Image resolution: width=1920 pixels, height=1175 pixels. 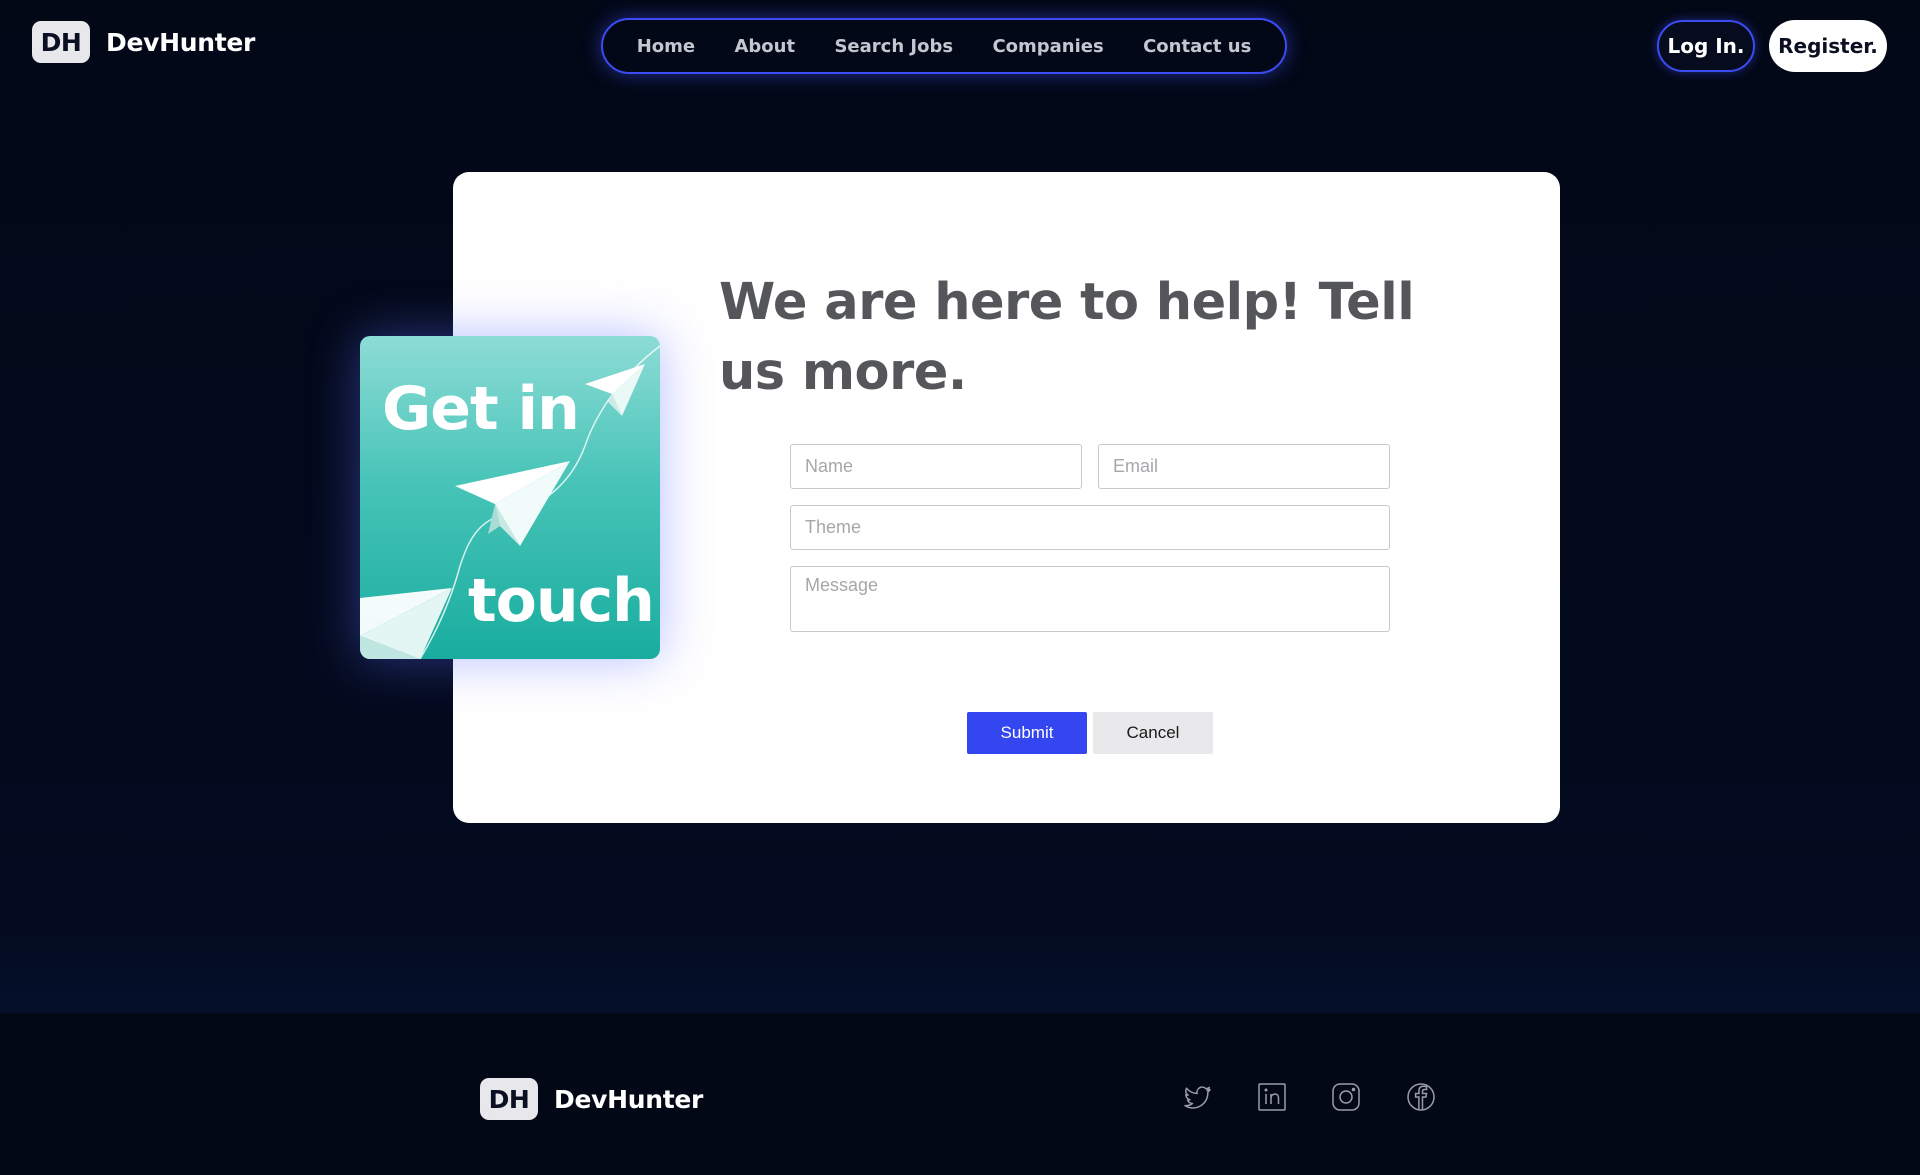 What do you see at coordinates (1153, 733) in the screenshot?
I see `cancel-button: Cancel` at bounding box center [1153, 733].